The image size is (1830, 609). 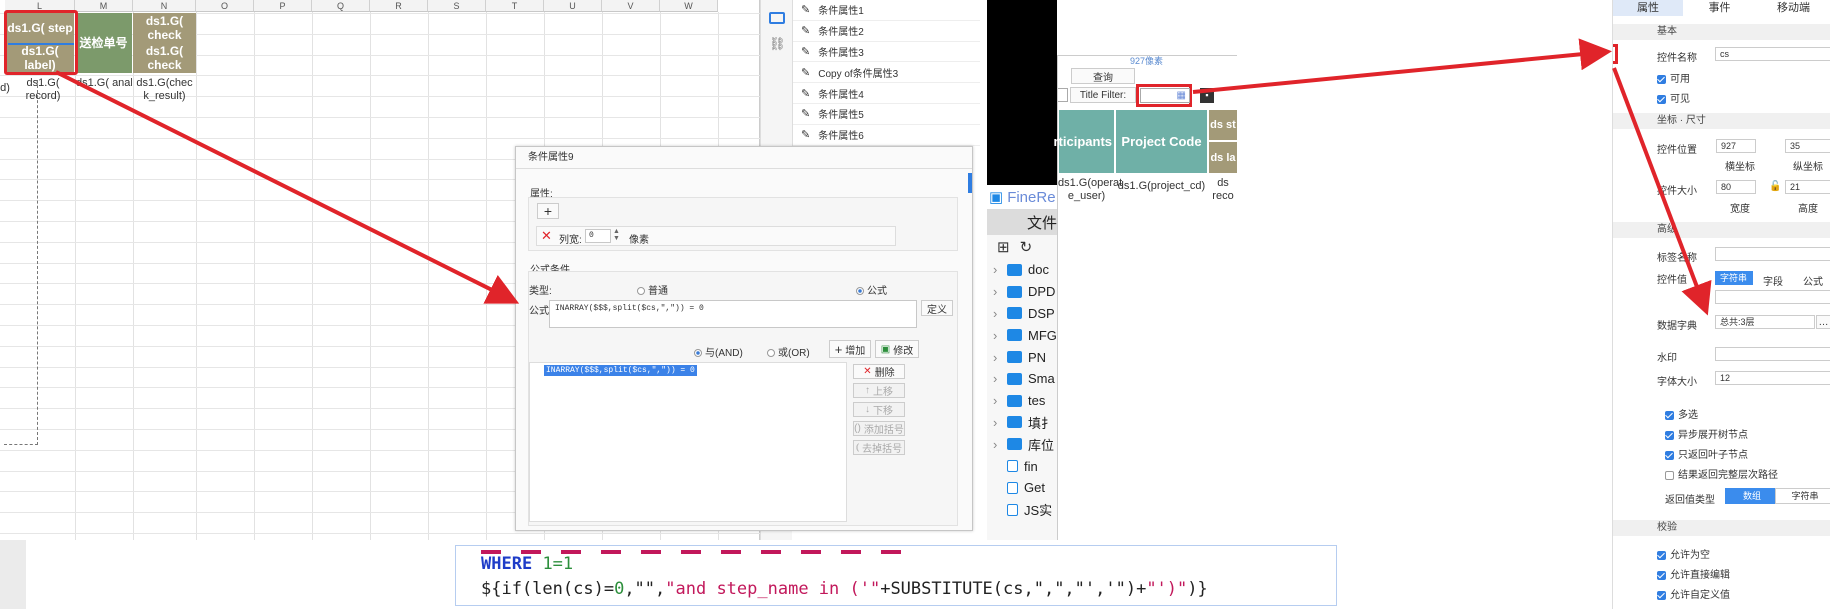 I want to click on file-tree-item: › PN, so click(x=1022, y=357).